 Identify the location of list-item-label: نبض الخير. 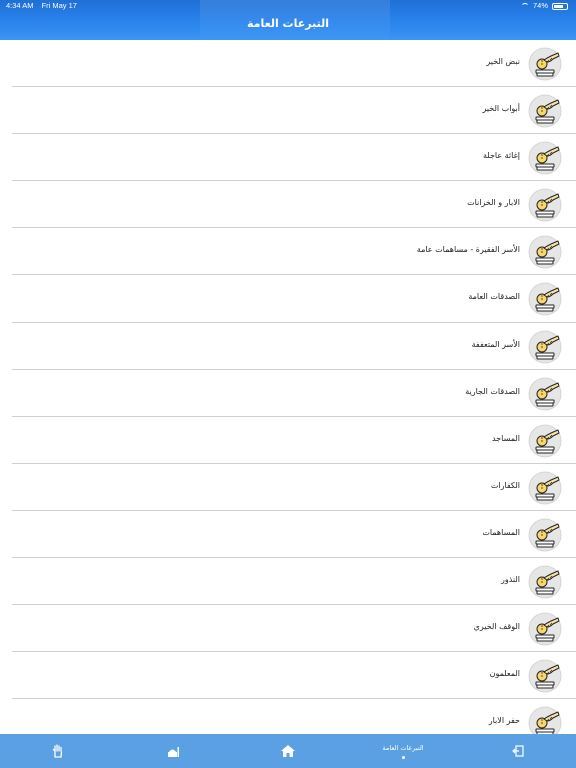
(503, 61).